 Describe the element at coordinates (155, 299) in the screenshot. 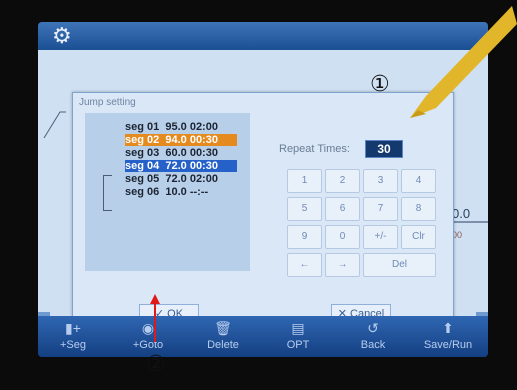

I see `arrow-head-icon` at that location.